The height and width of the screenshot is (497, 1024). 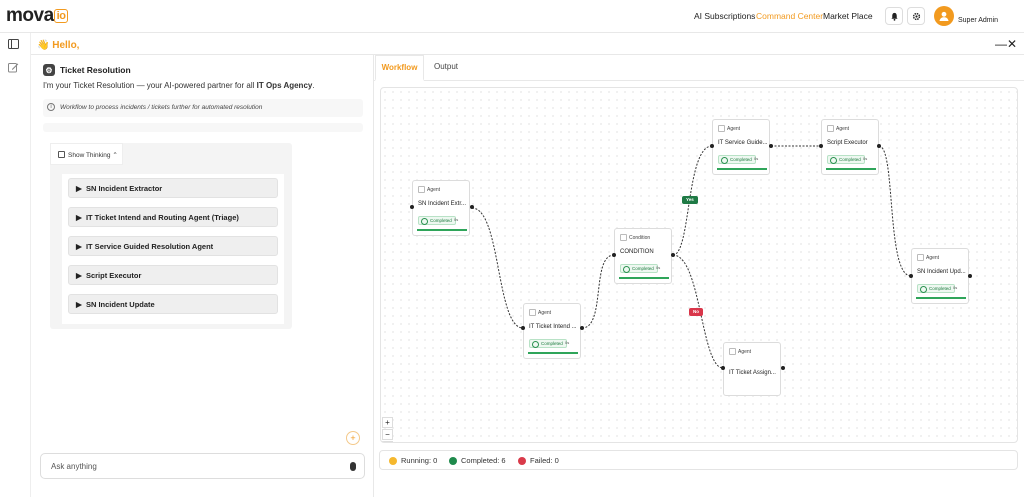 What do you see at coordinates (387, 422) in the screenshot?
I see `zoom-in-button: +` at bounding box center [387, 422].